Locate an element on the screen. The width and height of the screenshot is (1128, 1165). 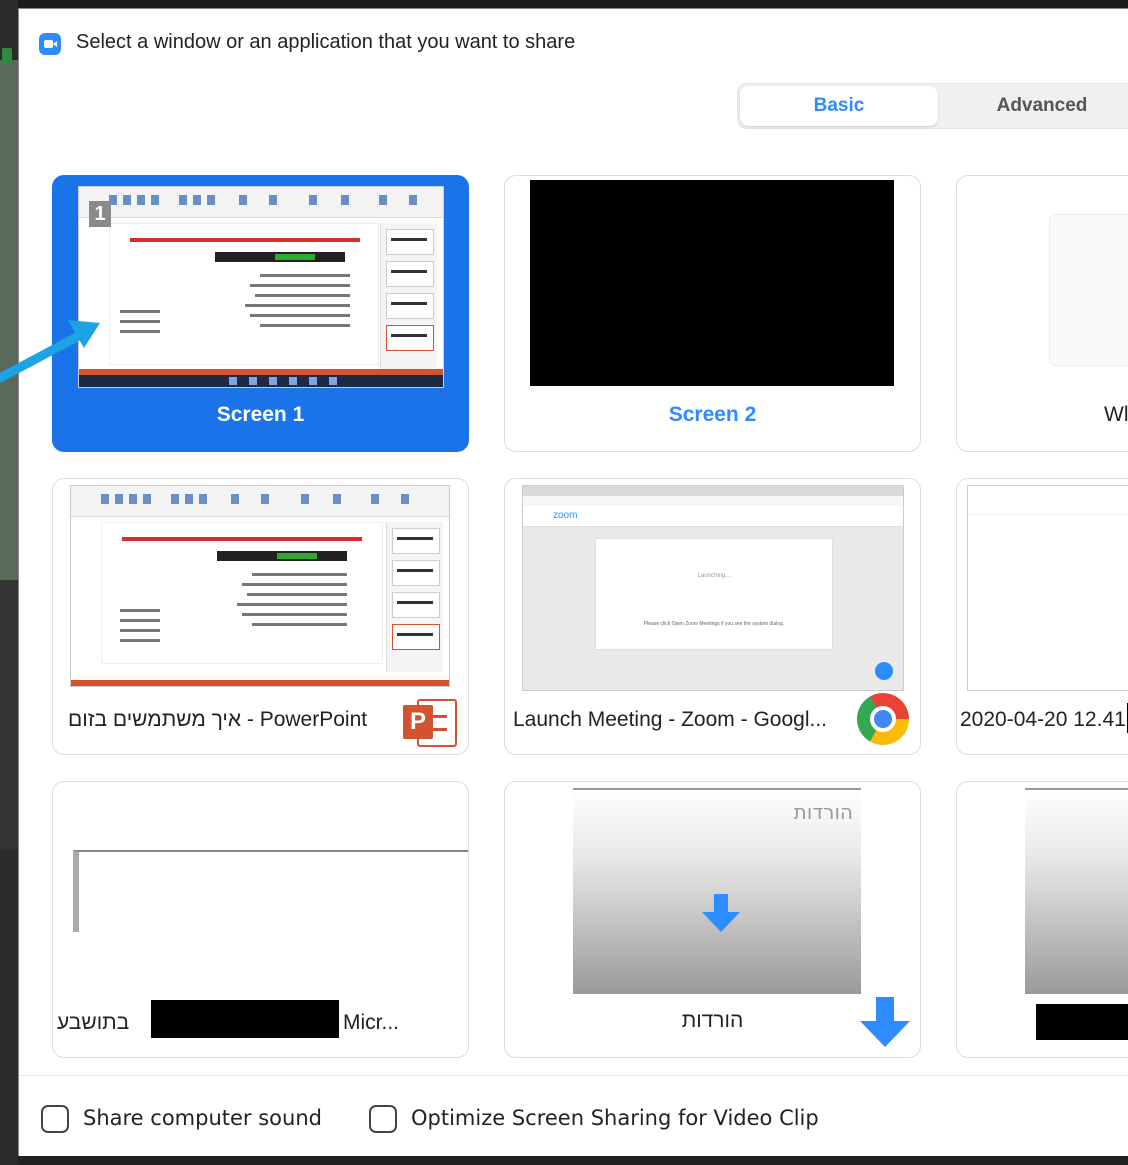
explorer-header is located at coordinates (1048, 500).